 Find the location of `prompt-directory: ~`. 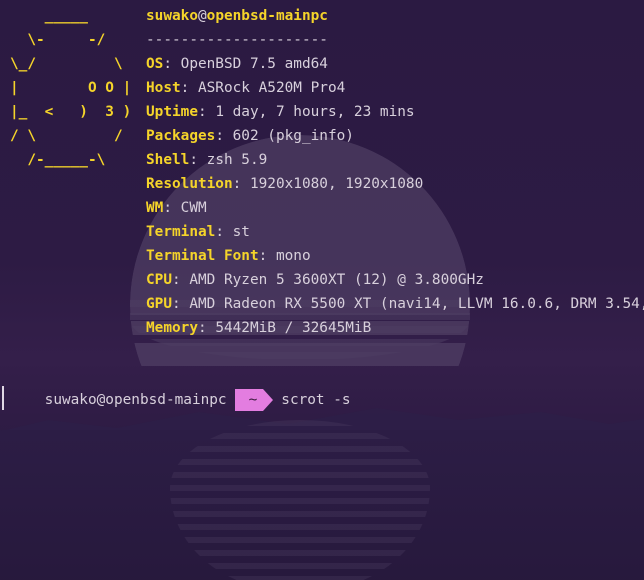

prompt-directory: ~ is located at coordinates (253, 400).